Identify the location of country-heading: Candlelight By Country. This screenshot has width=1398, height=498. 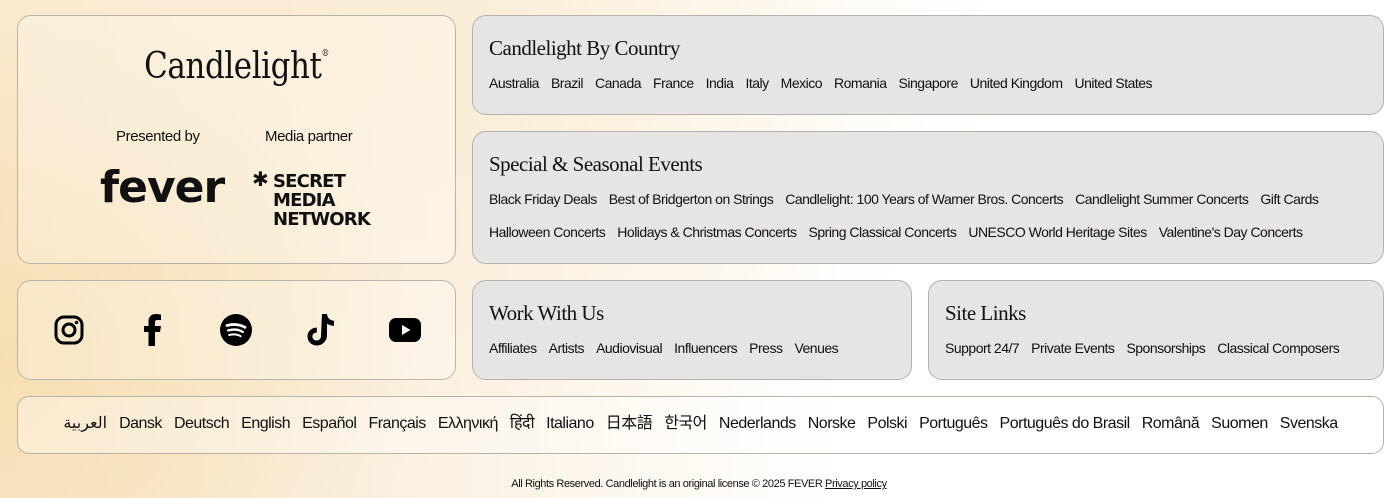
(584, 48).